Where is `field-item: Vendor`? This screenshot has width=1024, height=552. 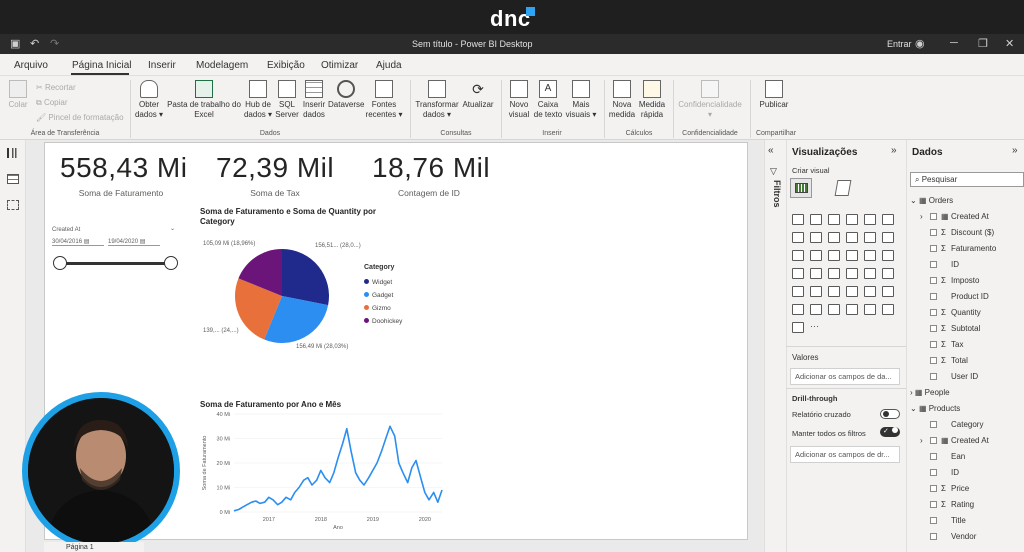
field-item: Vendor is located at coordinates (948, 536).